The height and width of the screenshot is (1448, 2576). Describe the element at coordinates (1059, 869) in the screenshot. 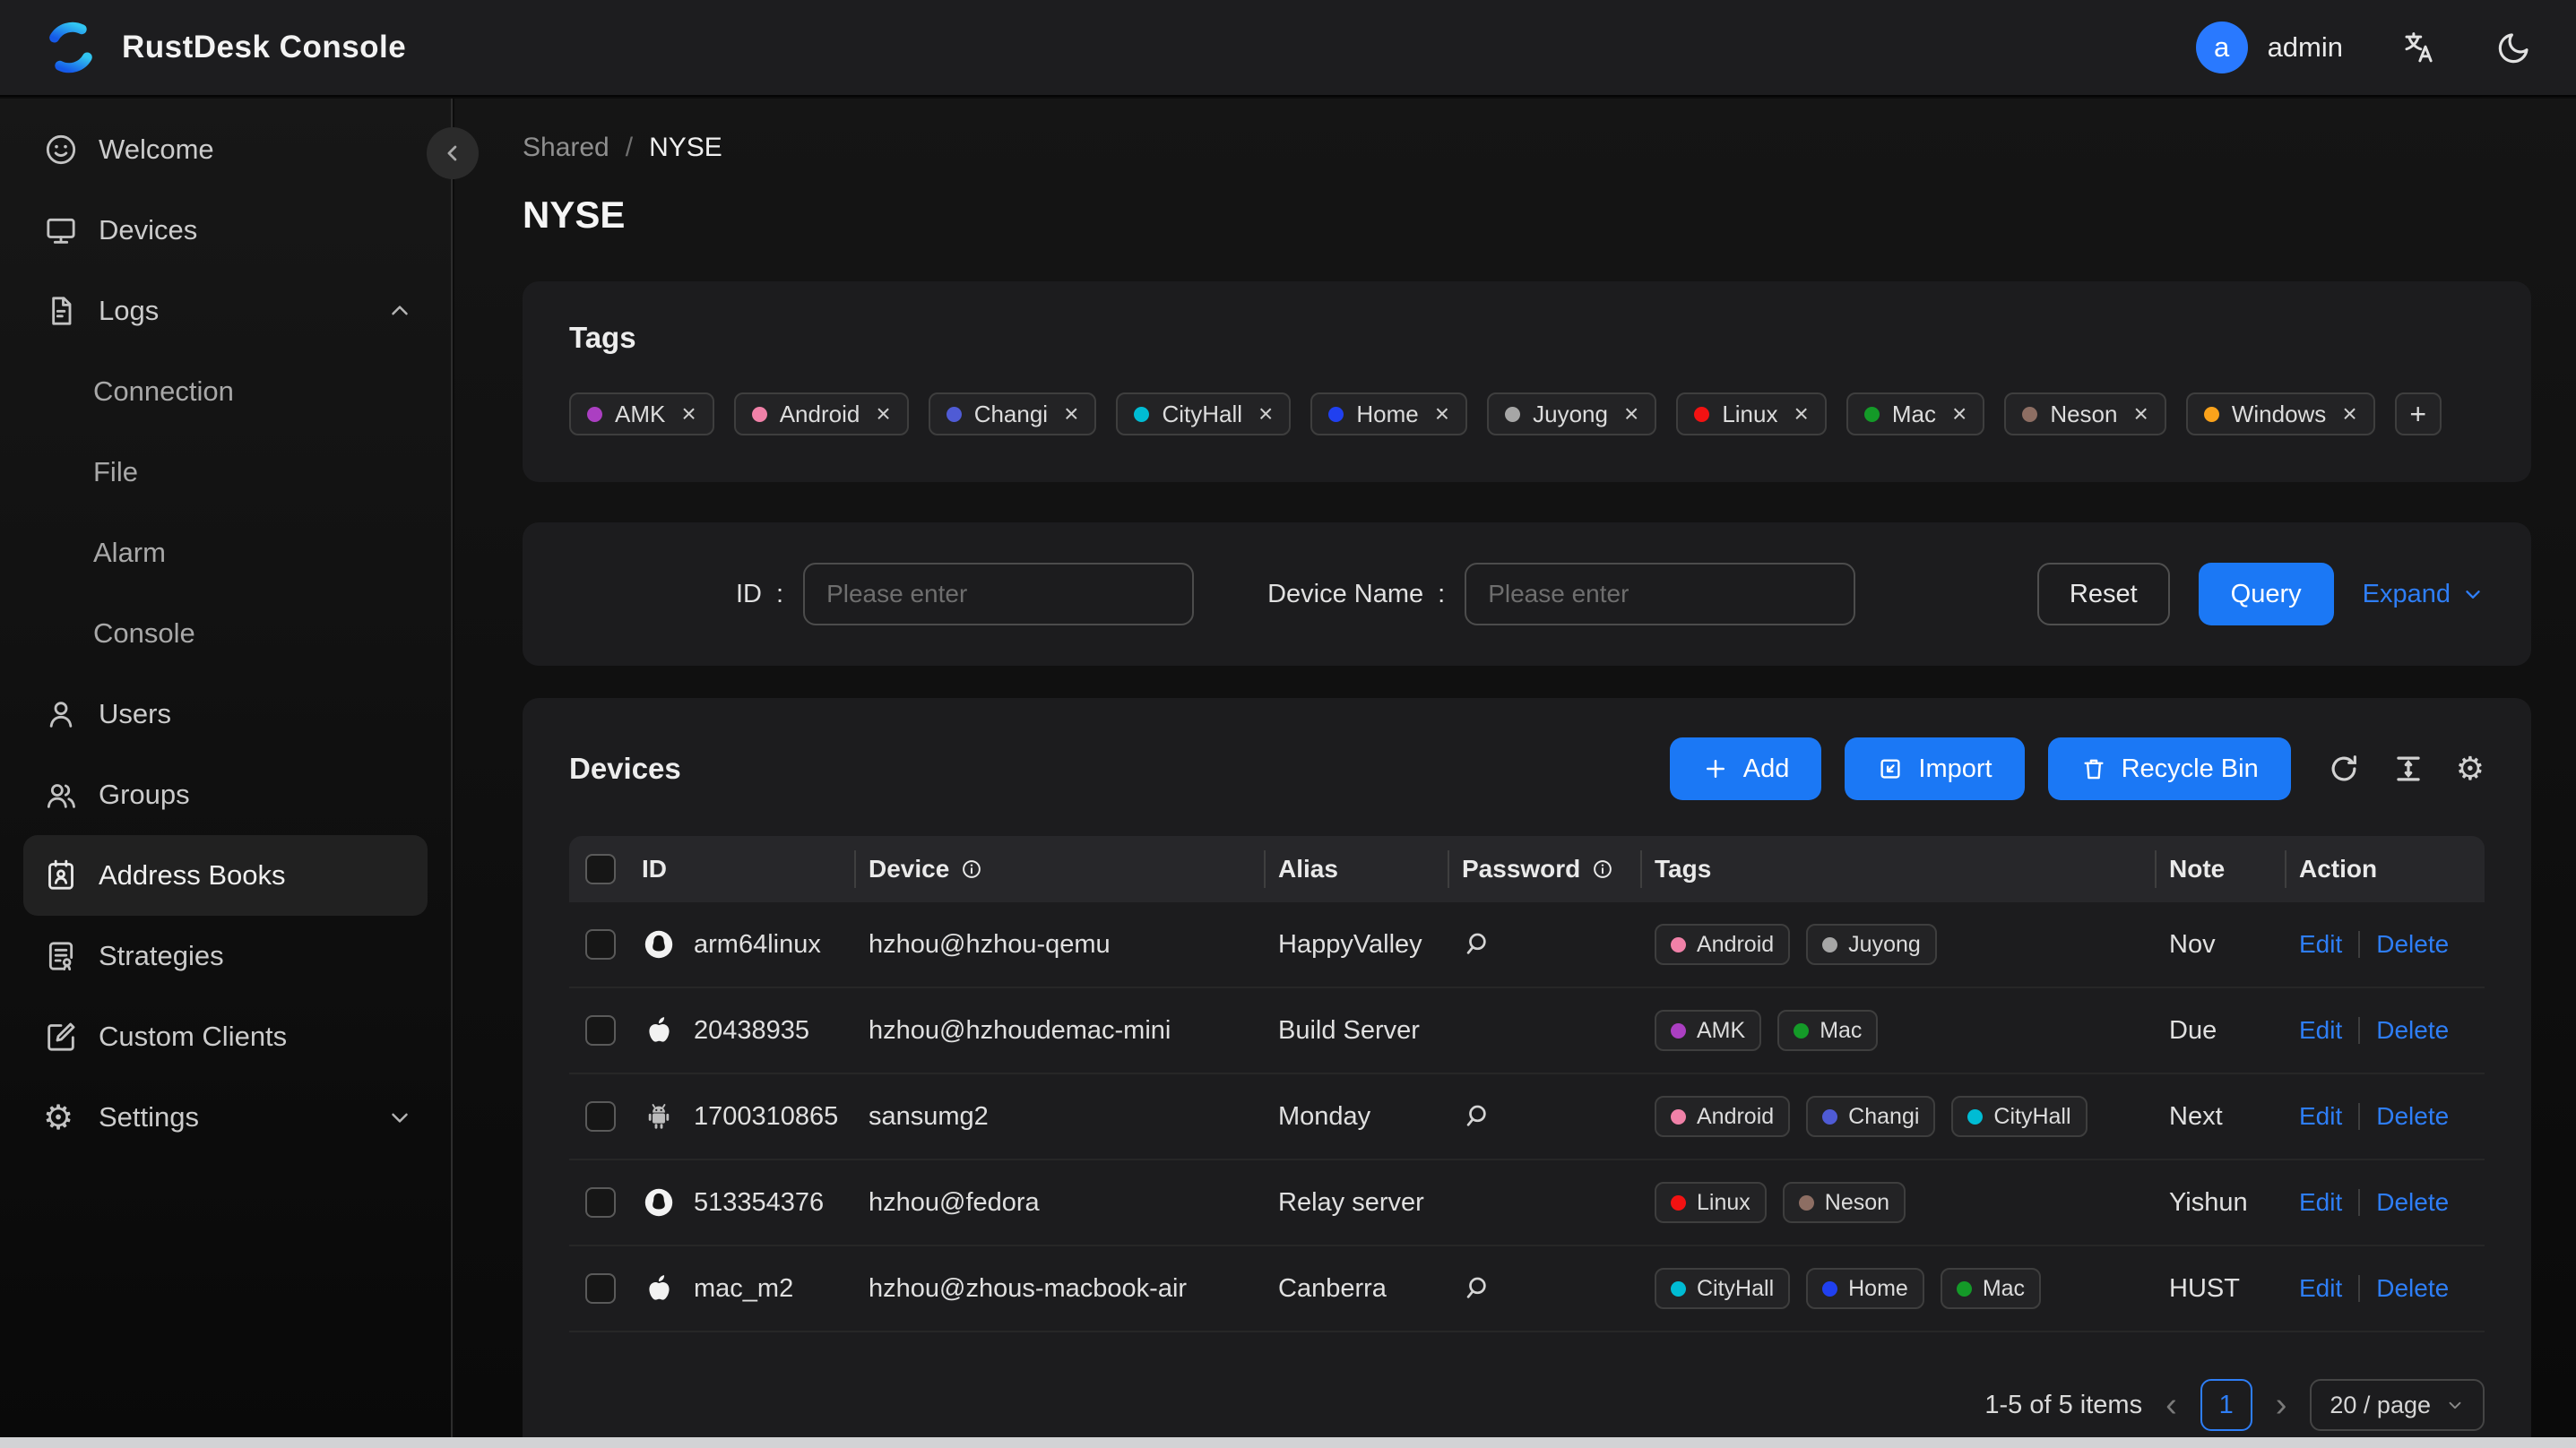

I see `column-header-device: Device` at that location.